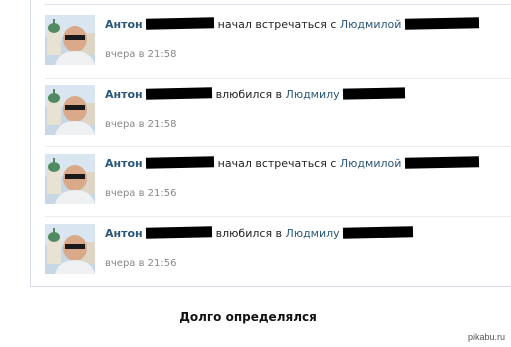 This screenshot has height=347, width=511. What do you see at coordinates (486, 337) in the screenshot?
I see `watermark: pikabu.ru` at bounding box center [486, 337].